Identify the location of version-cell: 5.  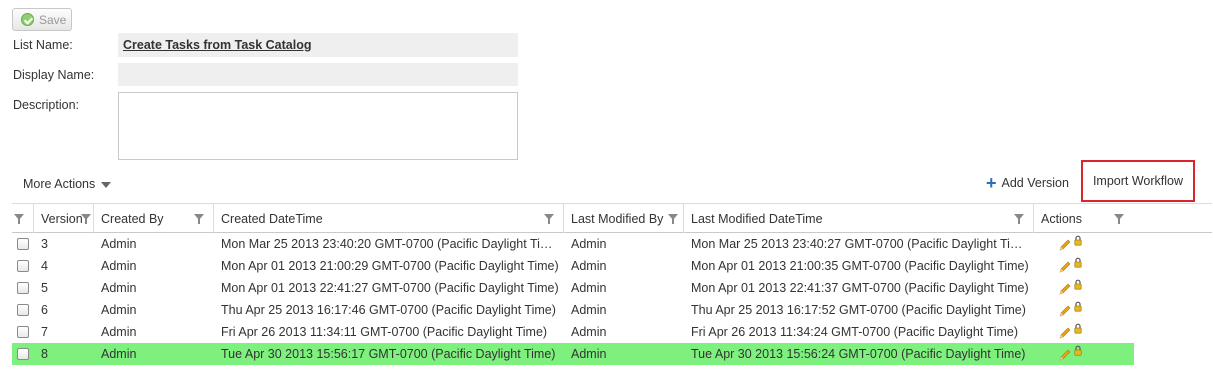
(44, 288).